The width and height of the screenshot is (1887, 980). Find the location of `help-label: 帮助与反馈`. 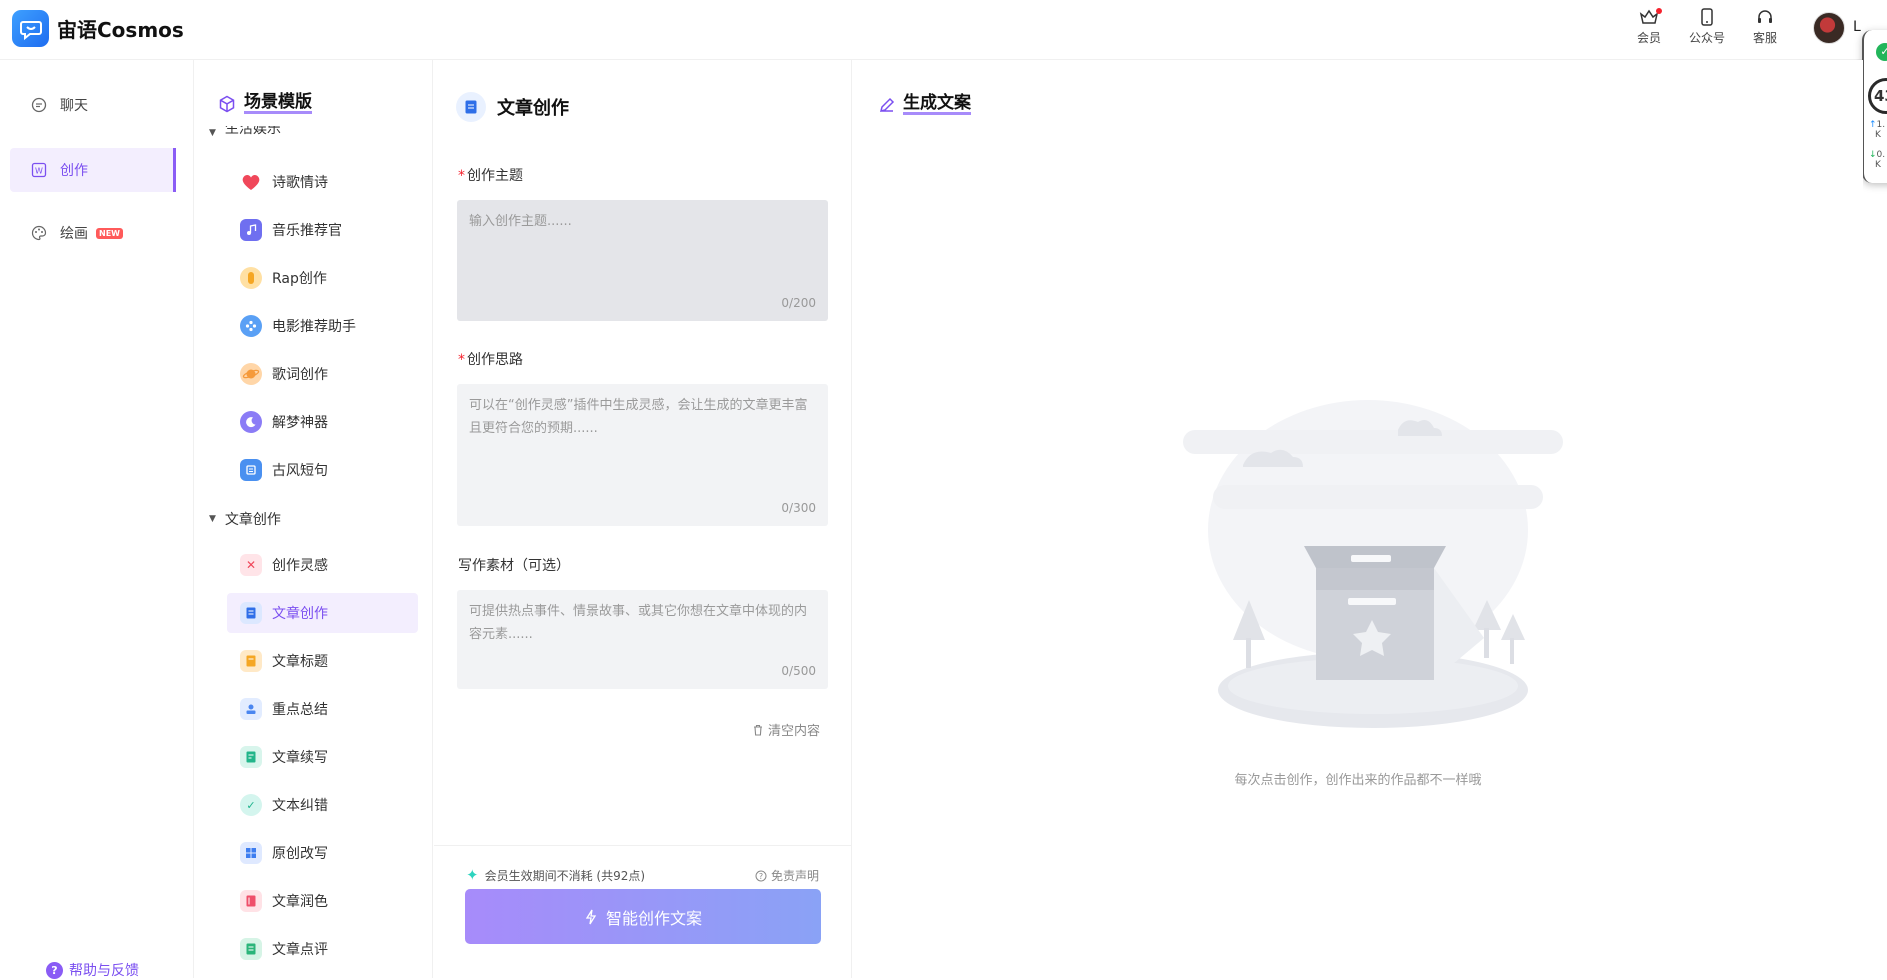

help-label: 帮助与反馈 is located at coordinates (104, 971).